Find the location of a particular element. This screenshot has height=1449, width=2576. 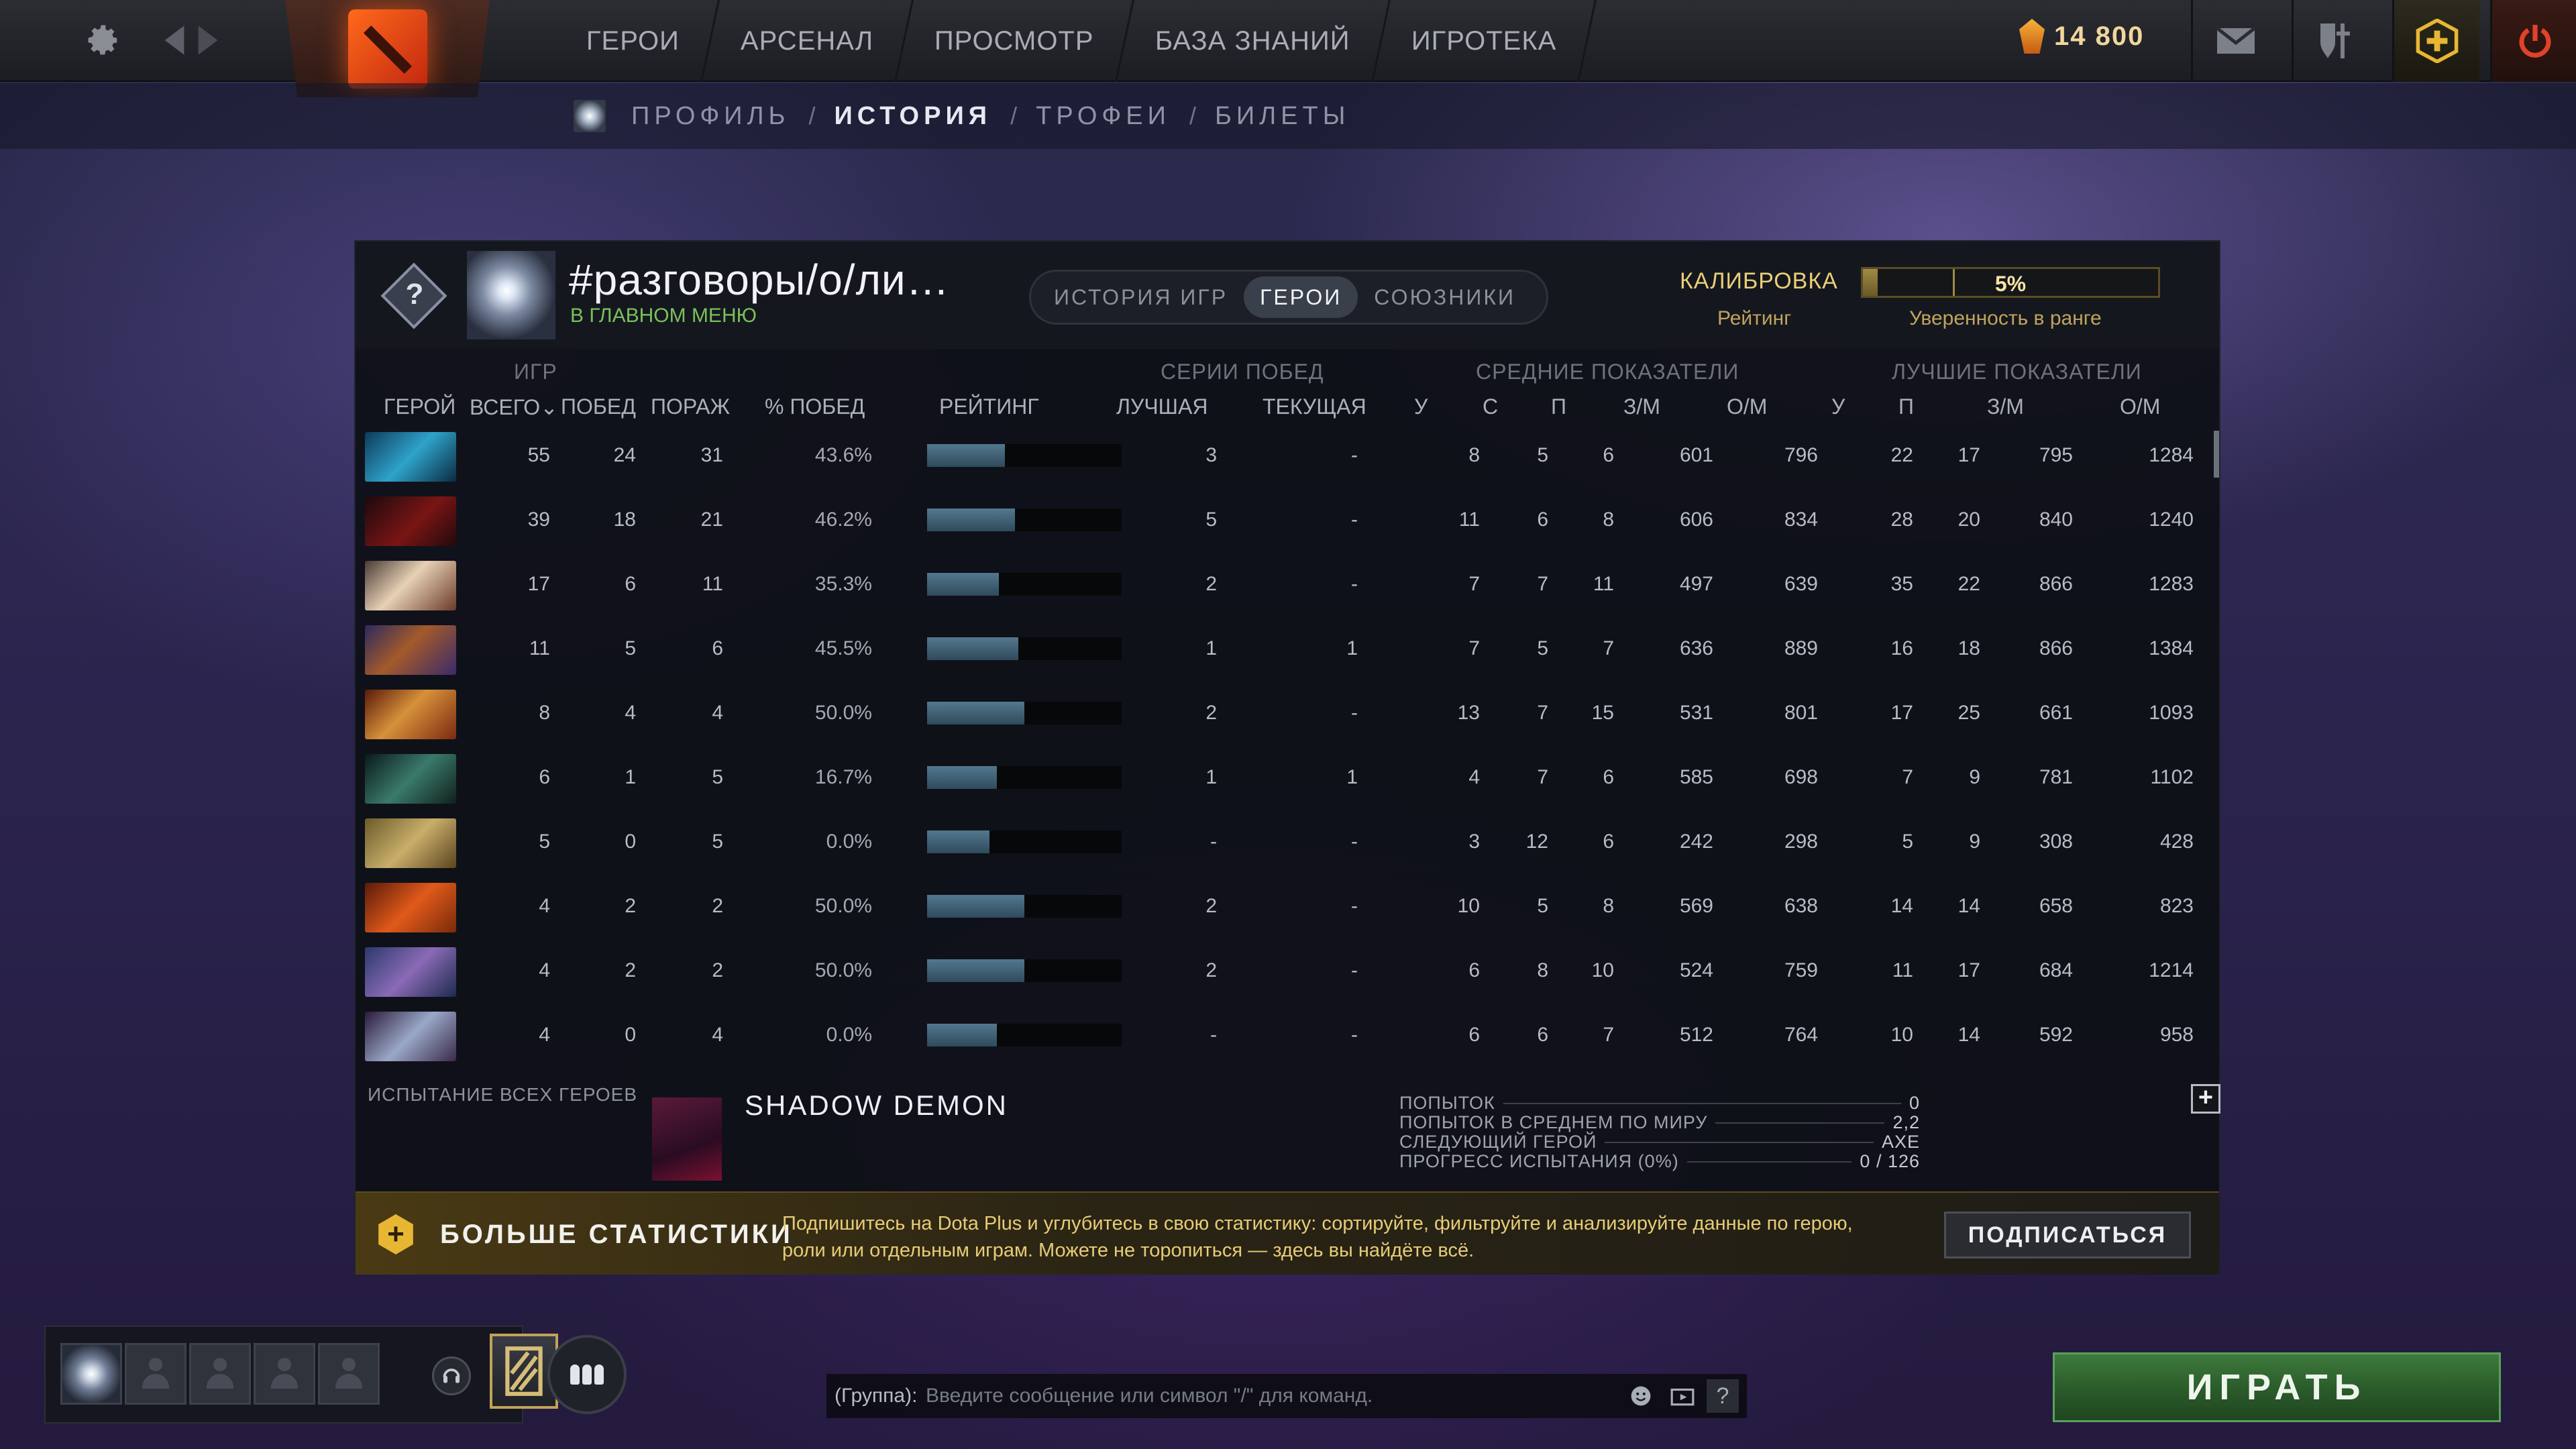

chat-bar: (Группа): ? is located at coordinates (1286, 1396).